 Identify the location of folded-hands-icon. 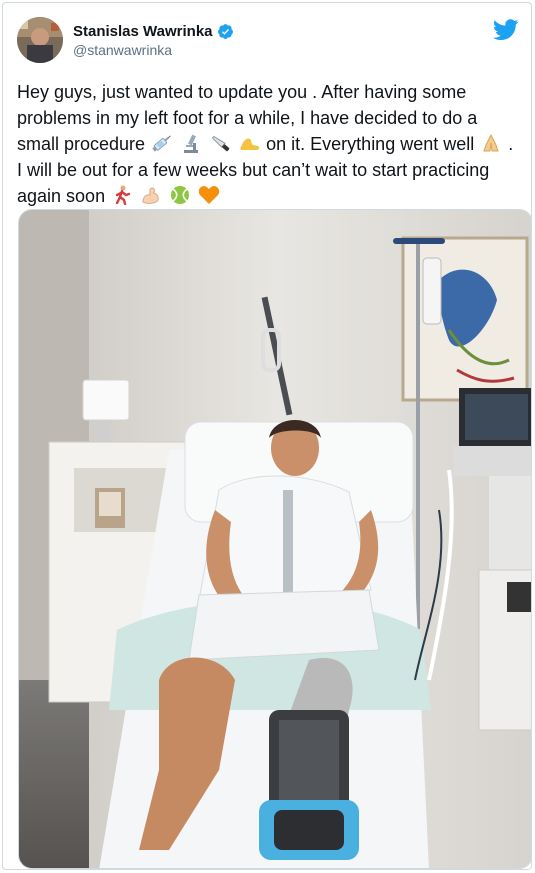
(491, 142).